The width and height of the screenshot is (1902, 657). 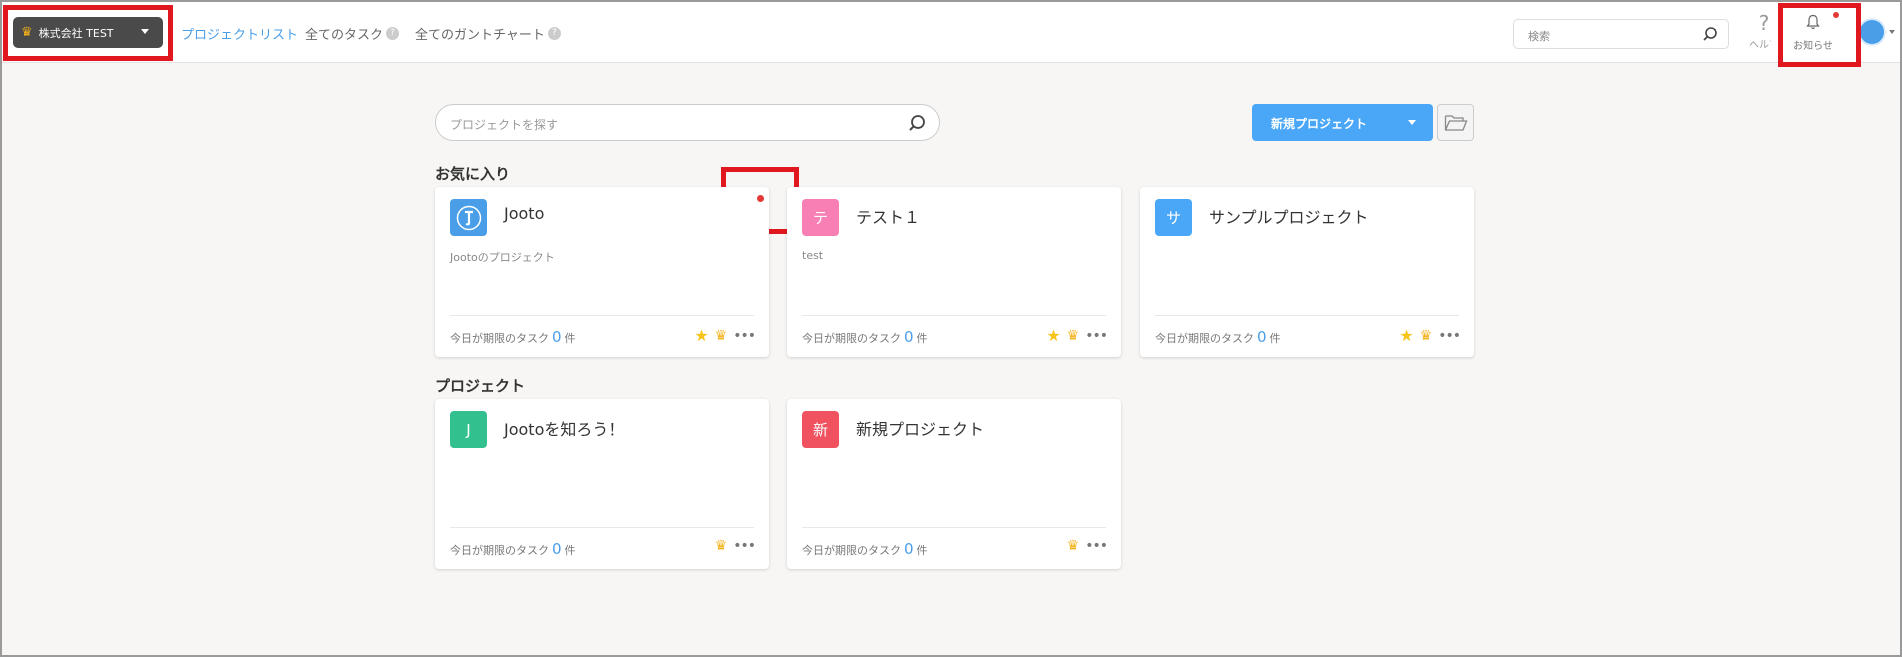 I want to click on nav-all-tasks-label: 全てのタスク, so click(x=344, y=35).